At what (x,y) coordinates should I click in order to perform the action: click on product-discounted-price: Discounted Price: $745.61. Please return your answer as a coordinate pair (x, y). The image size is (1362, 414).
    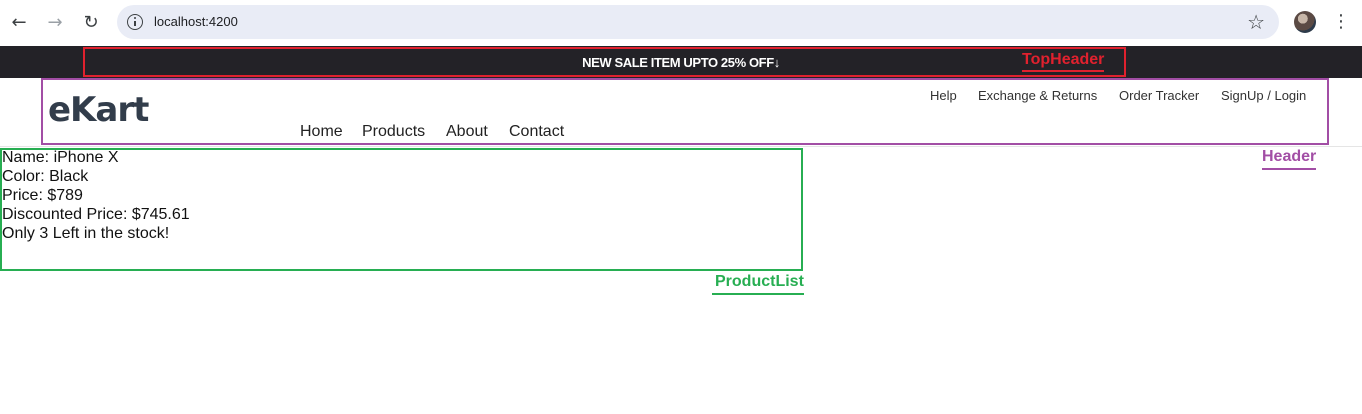
    Looking at the image, I should click on (96, 214).